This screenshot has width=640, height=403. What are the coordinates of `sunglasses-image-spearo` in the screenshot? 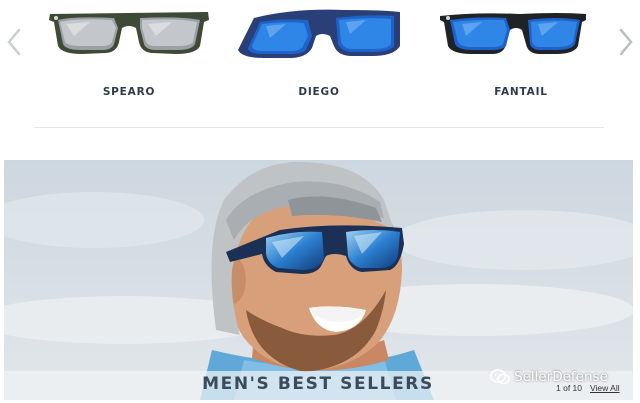 It's located at (129, 33).